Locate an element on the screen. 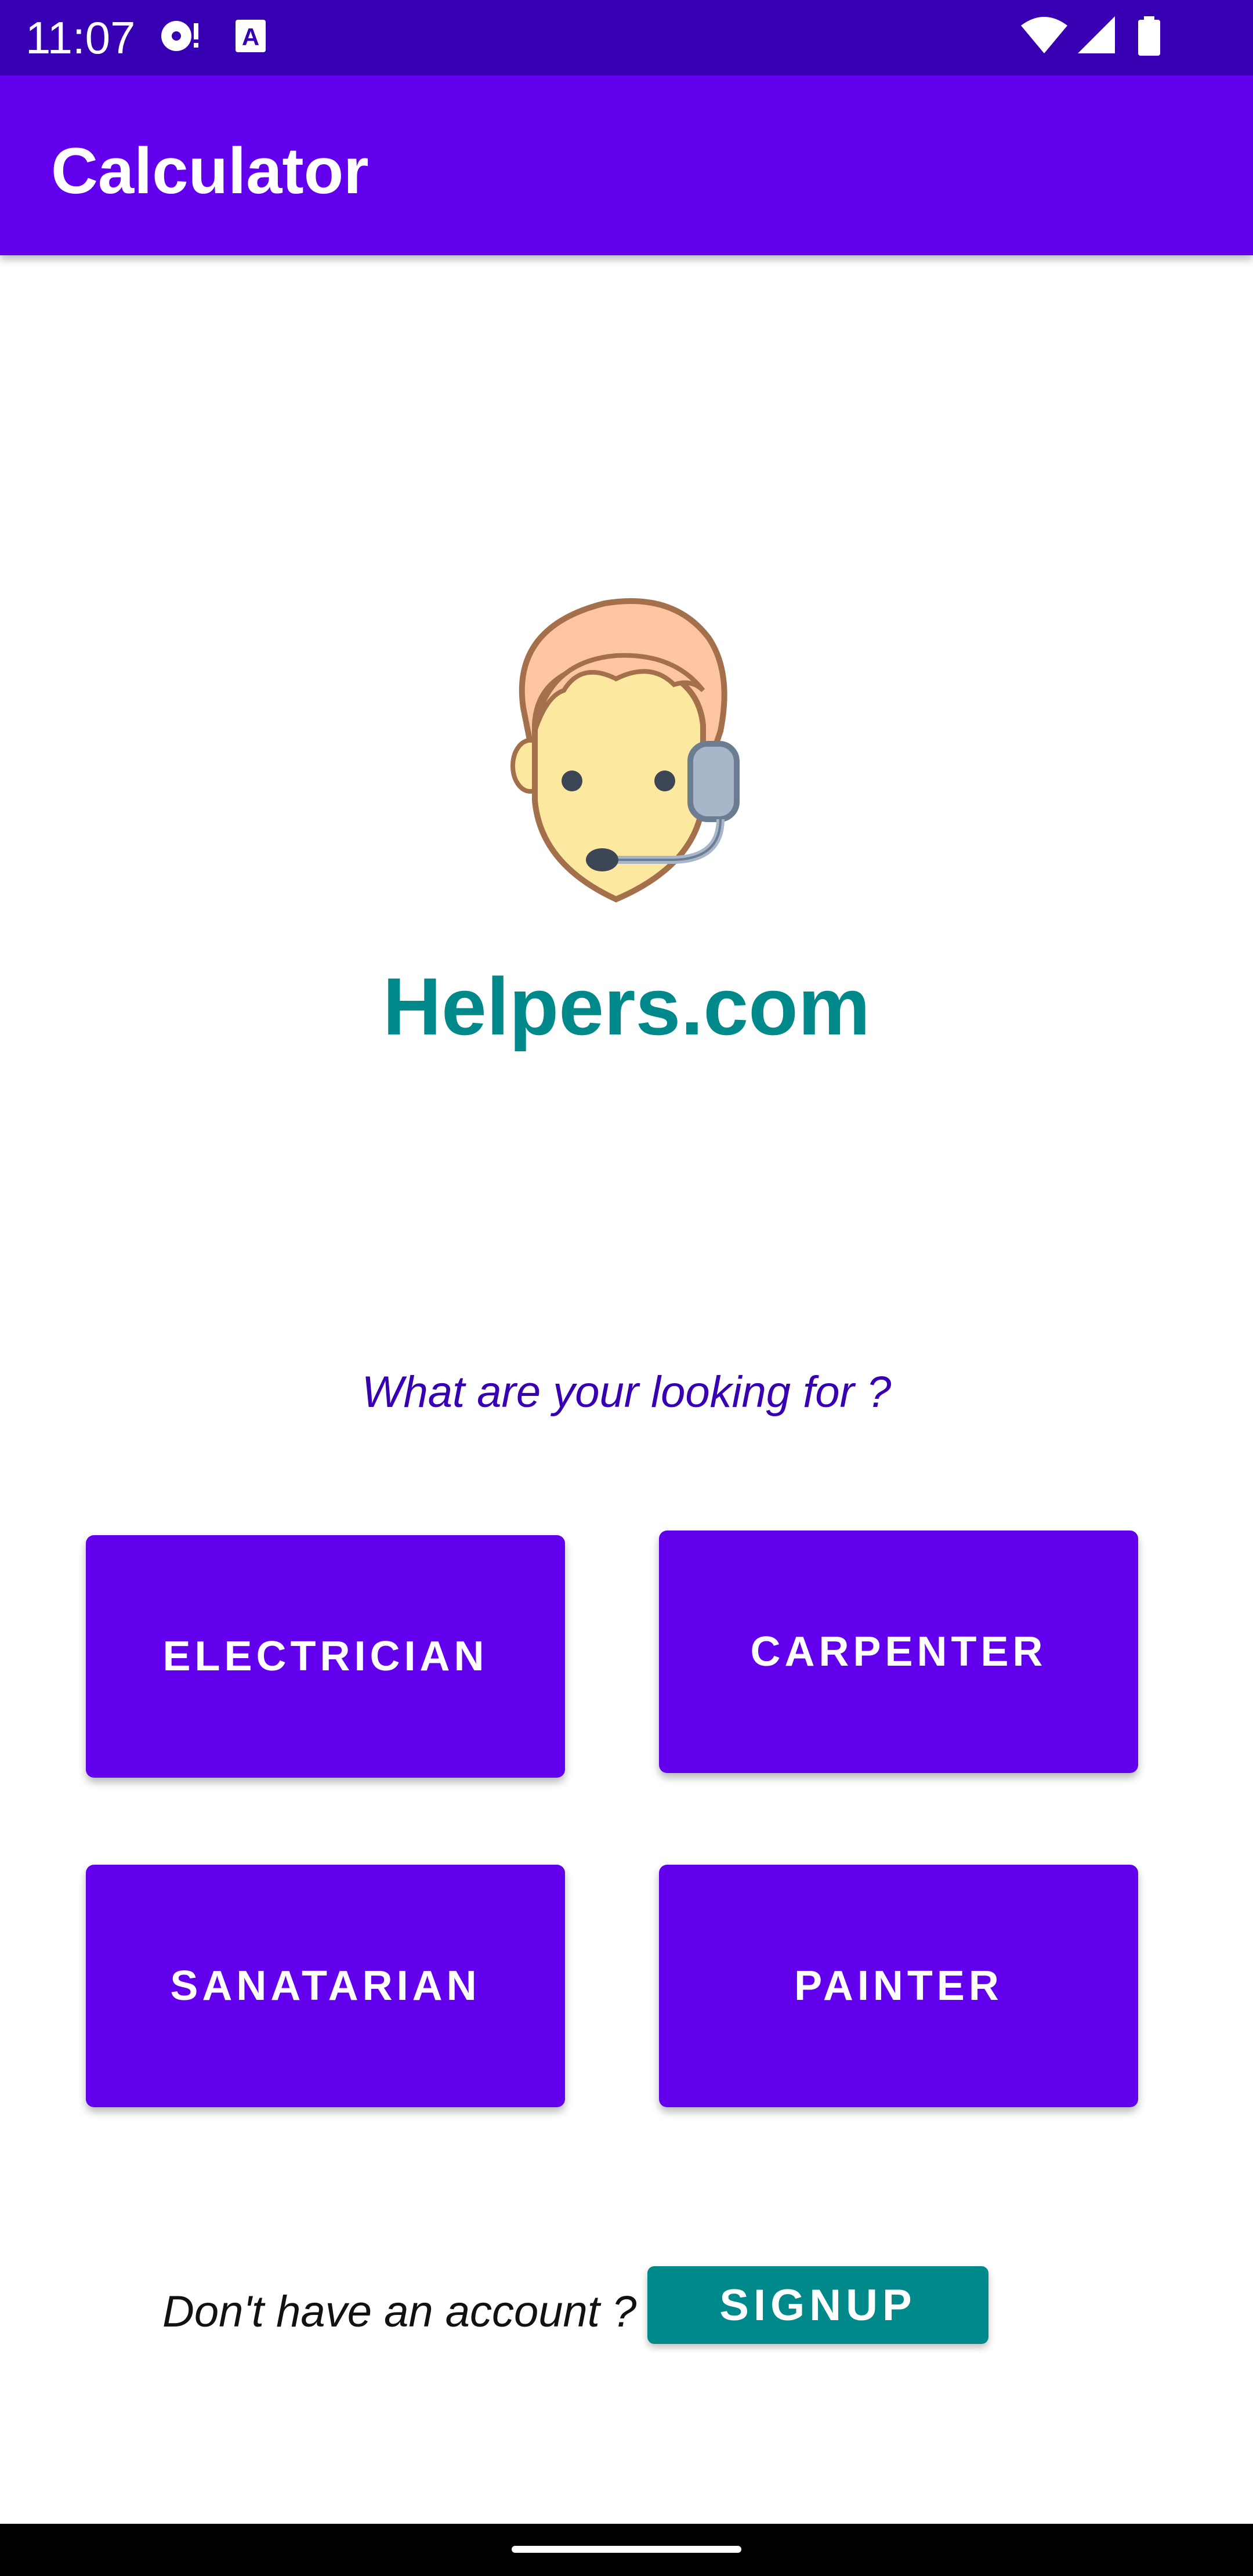 The image size is (1253, 2576). wifi-icon is located at coordinates (1044, 37).